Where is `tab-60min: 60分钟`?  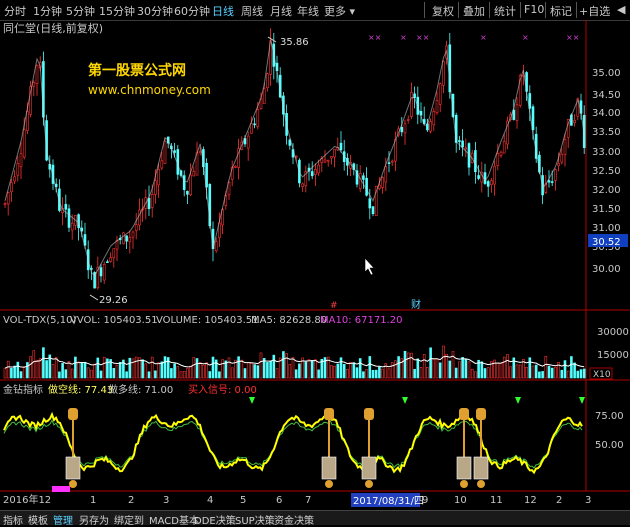
tab-60min: 60分钟 is located at coordinates (192, 11).